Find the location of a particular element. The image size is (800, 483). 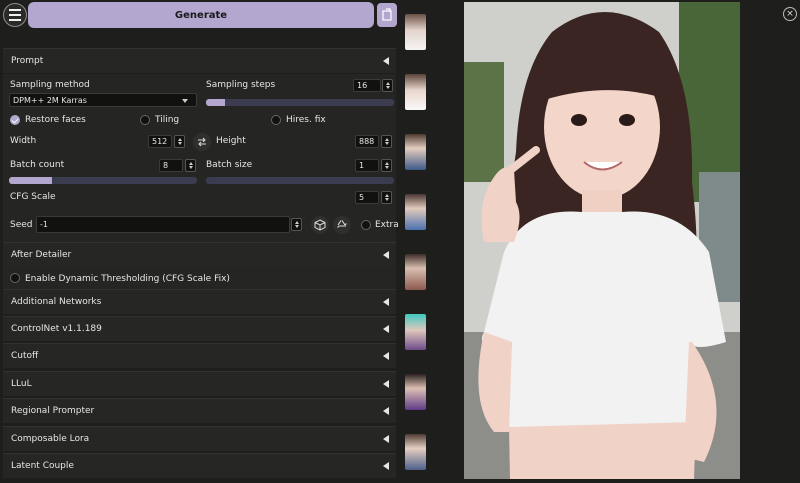

hires-fix-label: Hires. fix is located at coordinates (306, 120).